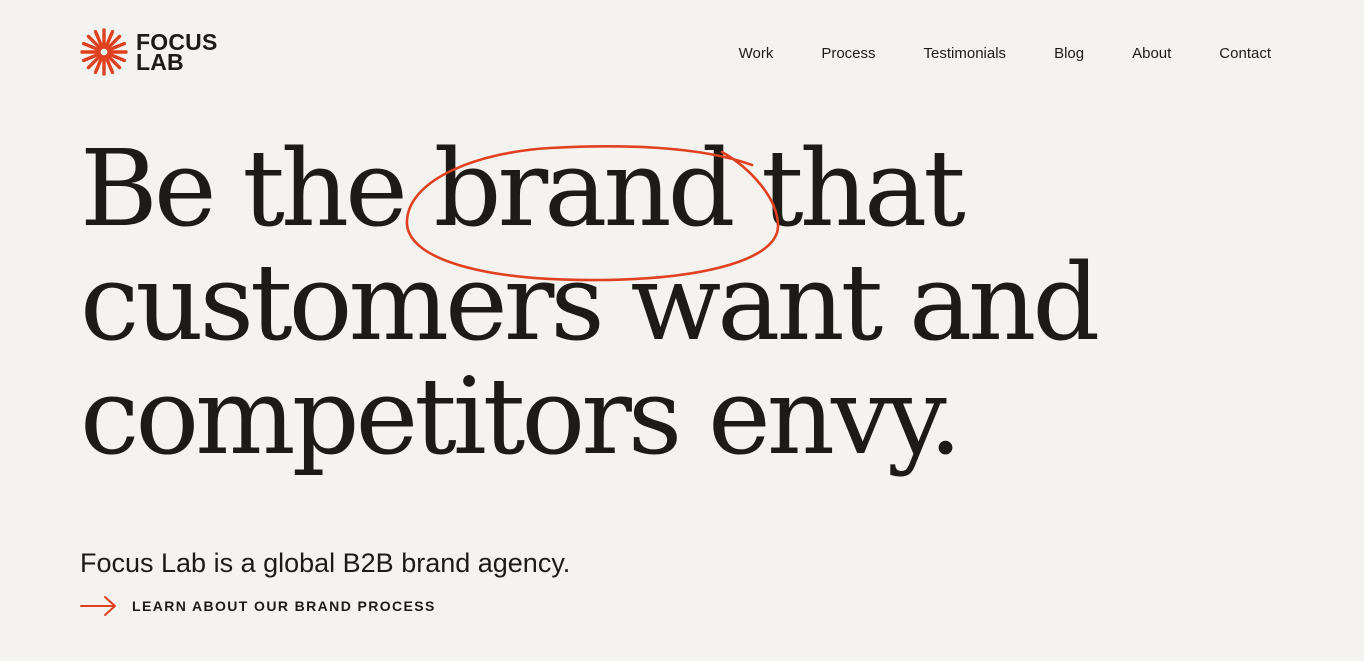 This screenshot has height=661, width=1364. What do you see at coordinates (1245, 54) in the screenshot?
I see `nav-item-contact: Contact` at bounding box center [1245, 54].